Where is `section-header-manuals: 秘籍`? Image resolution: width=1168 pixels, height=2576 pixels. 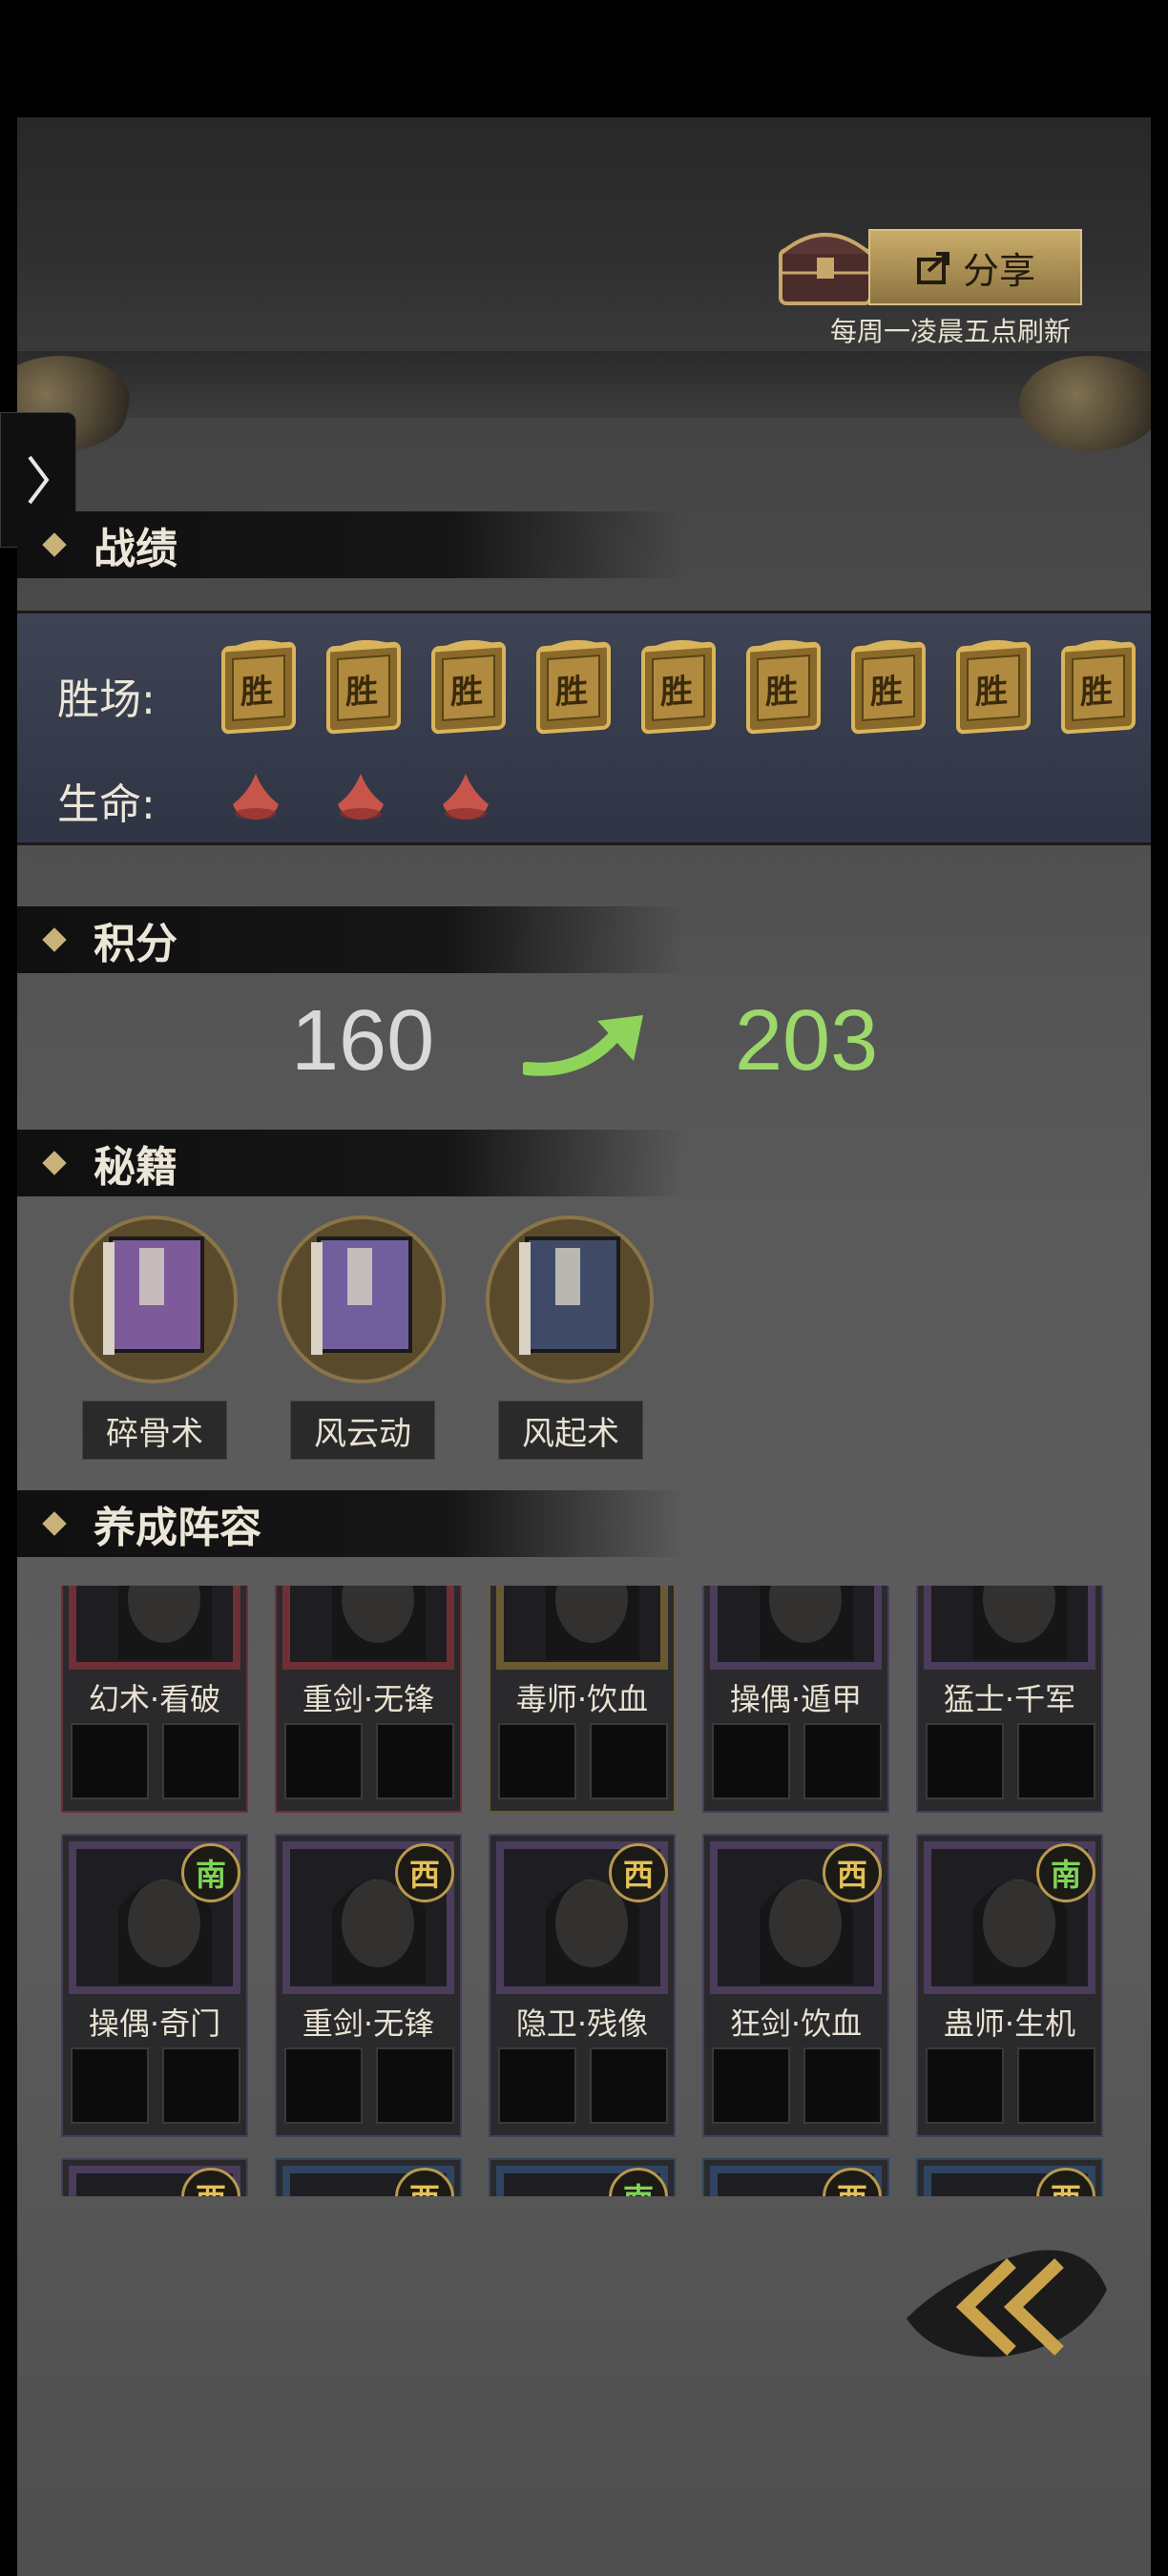 section-header-manuals: 秘籍 is located at coordinates (351, 1163).